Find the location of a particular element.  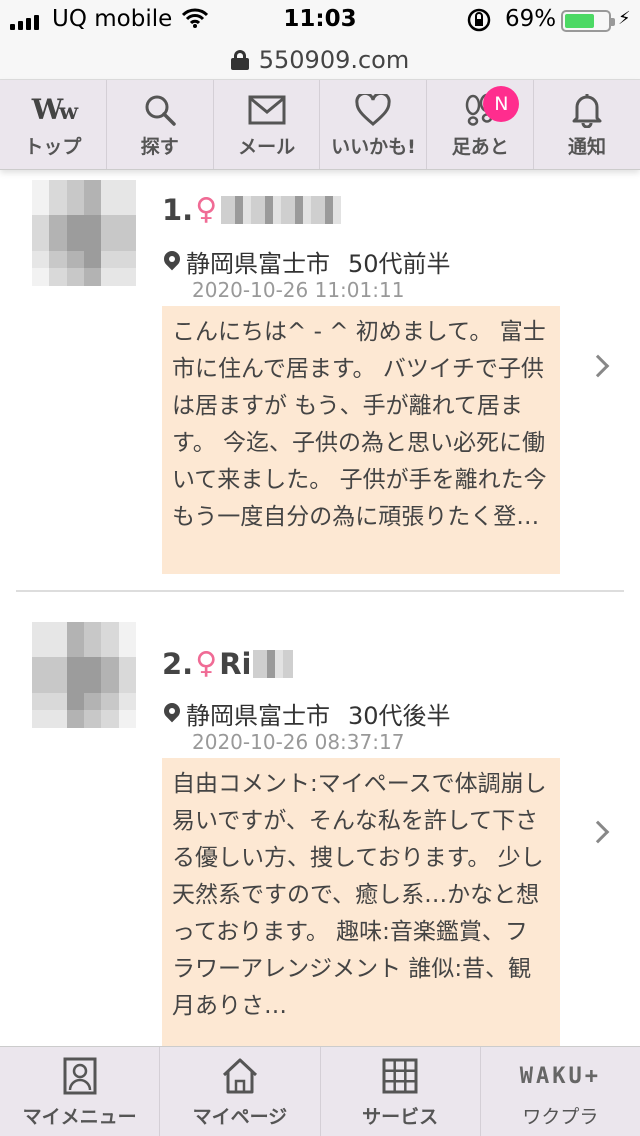

nav-label: いいかも! is located at coordinates (373, 147).